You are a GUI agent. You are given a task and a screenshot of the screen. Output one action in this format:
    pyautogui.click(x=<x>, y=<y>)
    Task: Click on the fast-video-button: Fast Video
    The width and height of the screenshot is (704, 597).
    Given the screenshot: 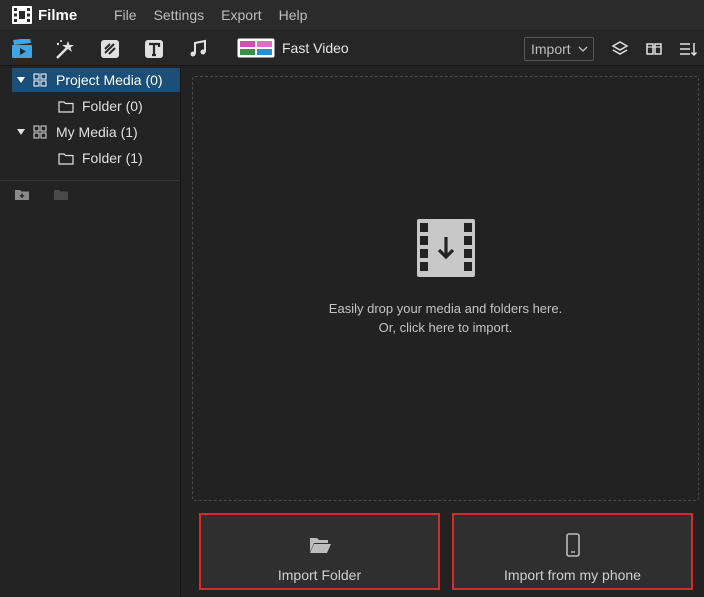 What is the action you would take?
    pyautogui.click(x=293, y=48)
    